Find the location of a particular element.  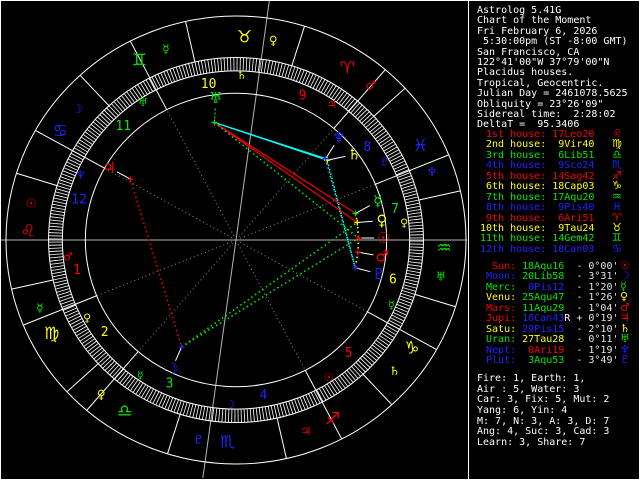

sign-glyph-cancer: ♋ is located at coordinates (59, 132).